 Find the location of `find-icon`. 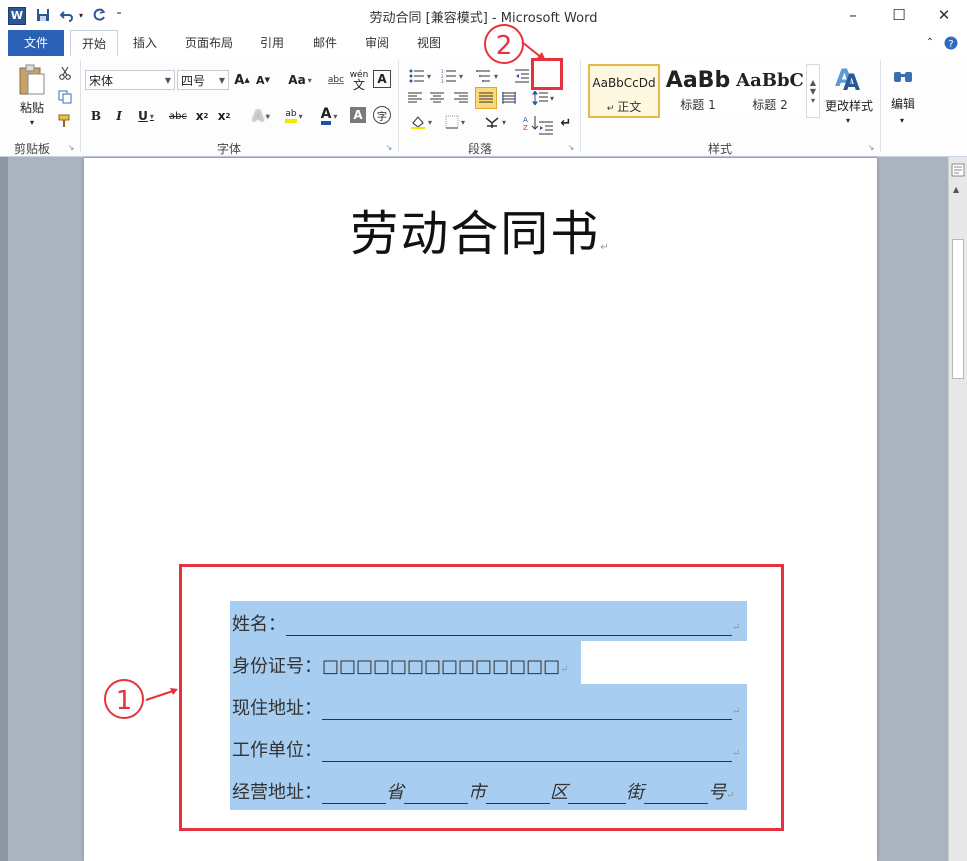

find-icon is located at coordinates (903, 77).